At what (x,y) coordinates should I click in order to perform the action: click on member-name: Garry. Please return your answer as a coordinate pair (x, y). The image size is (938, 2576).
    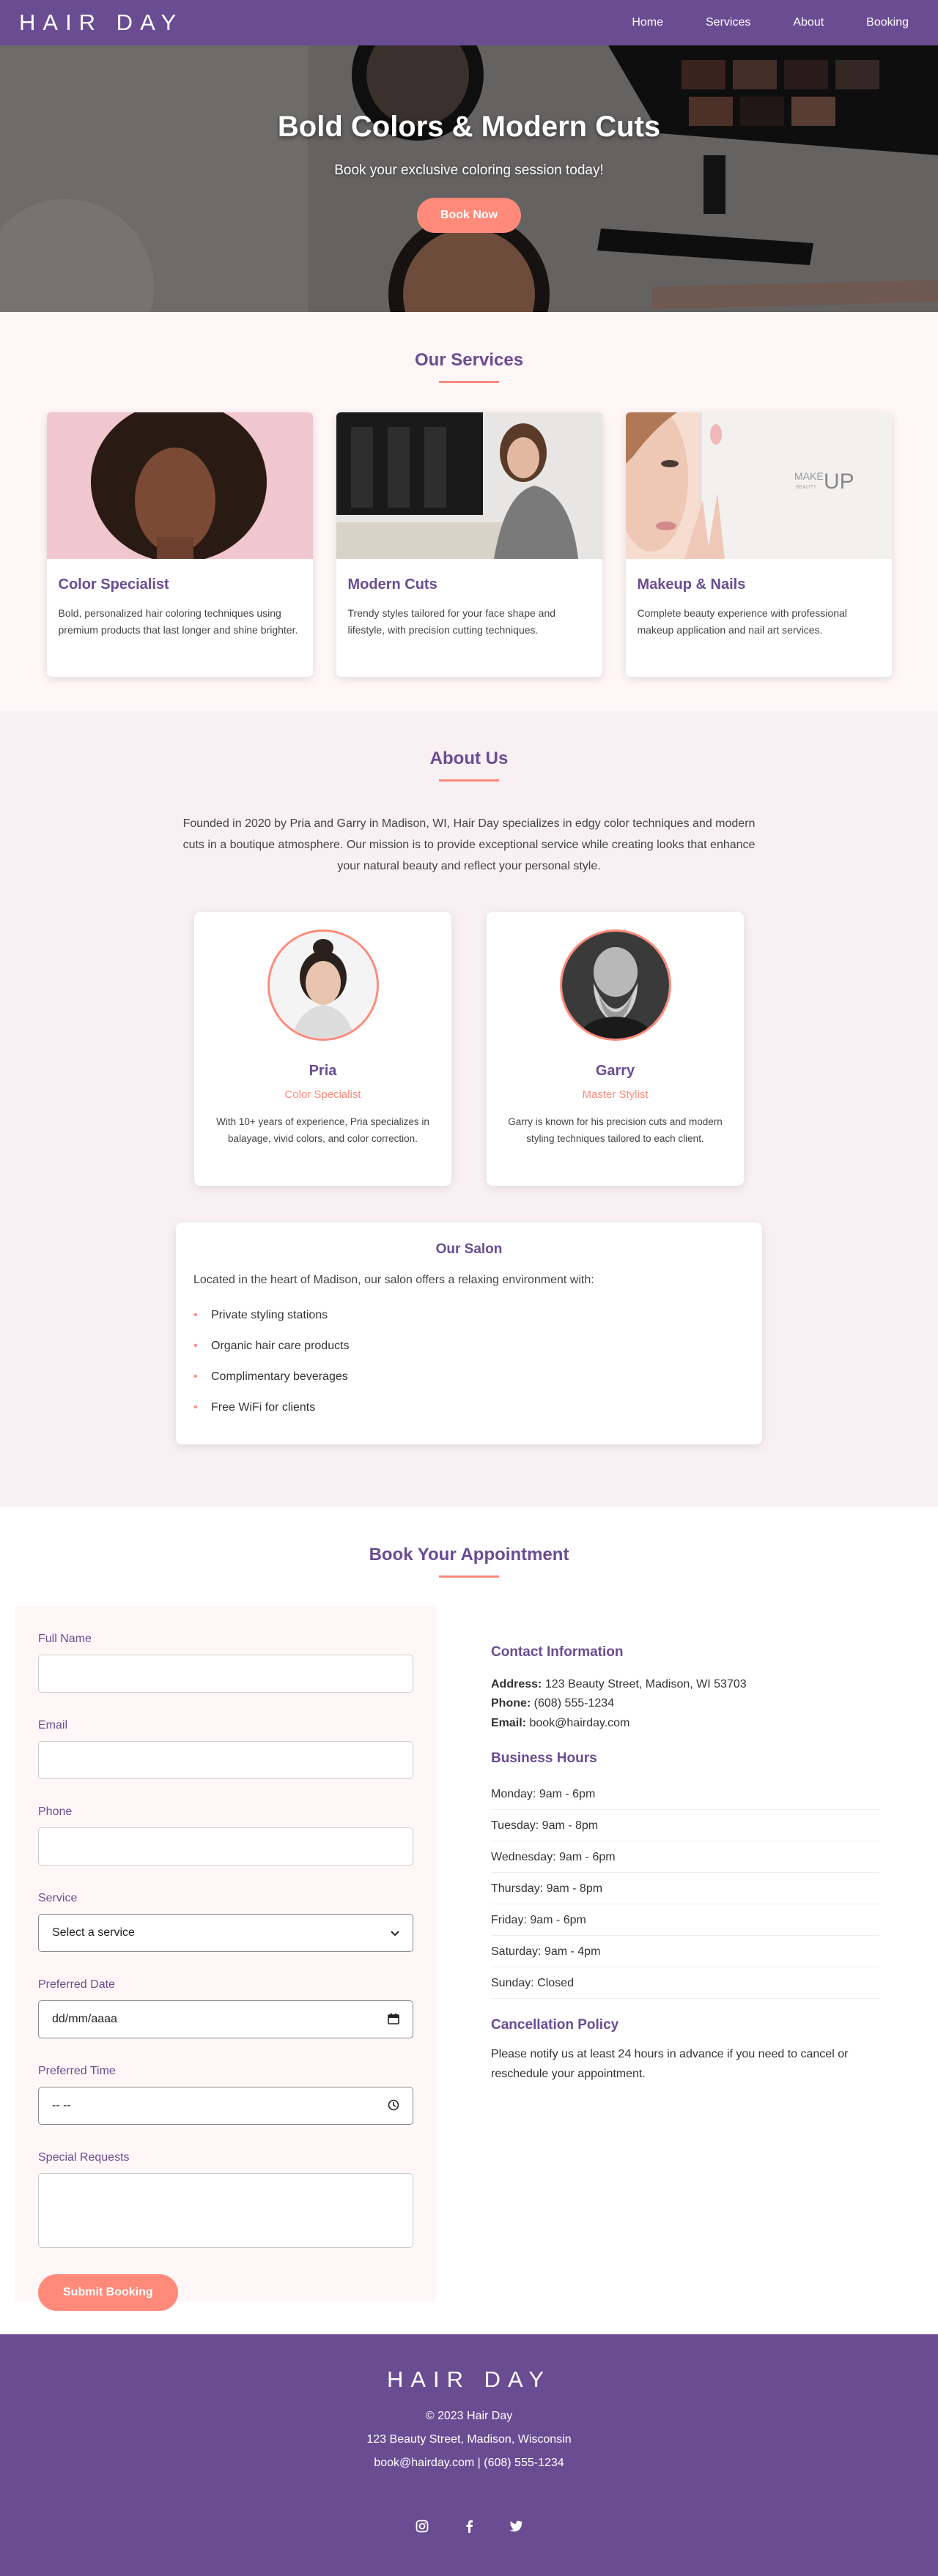
    Looking at the image, I should click on (615, 1071).